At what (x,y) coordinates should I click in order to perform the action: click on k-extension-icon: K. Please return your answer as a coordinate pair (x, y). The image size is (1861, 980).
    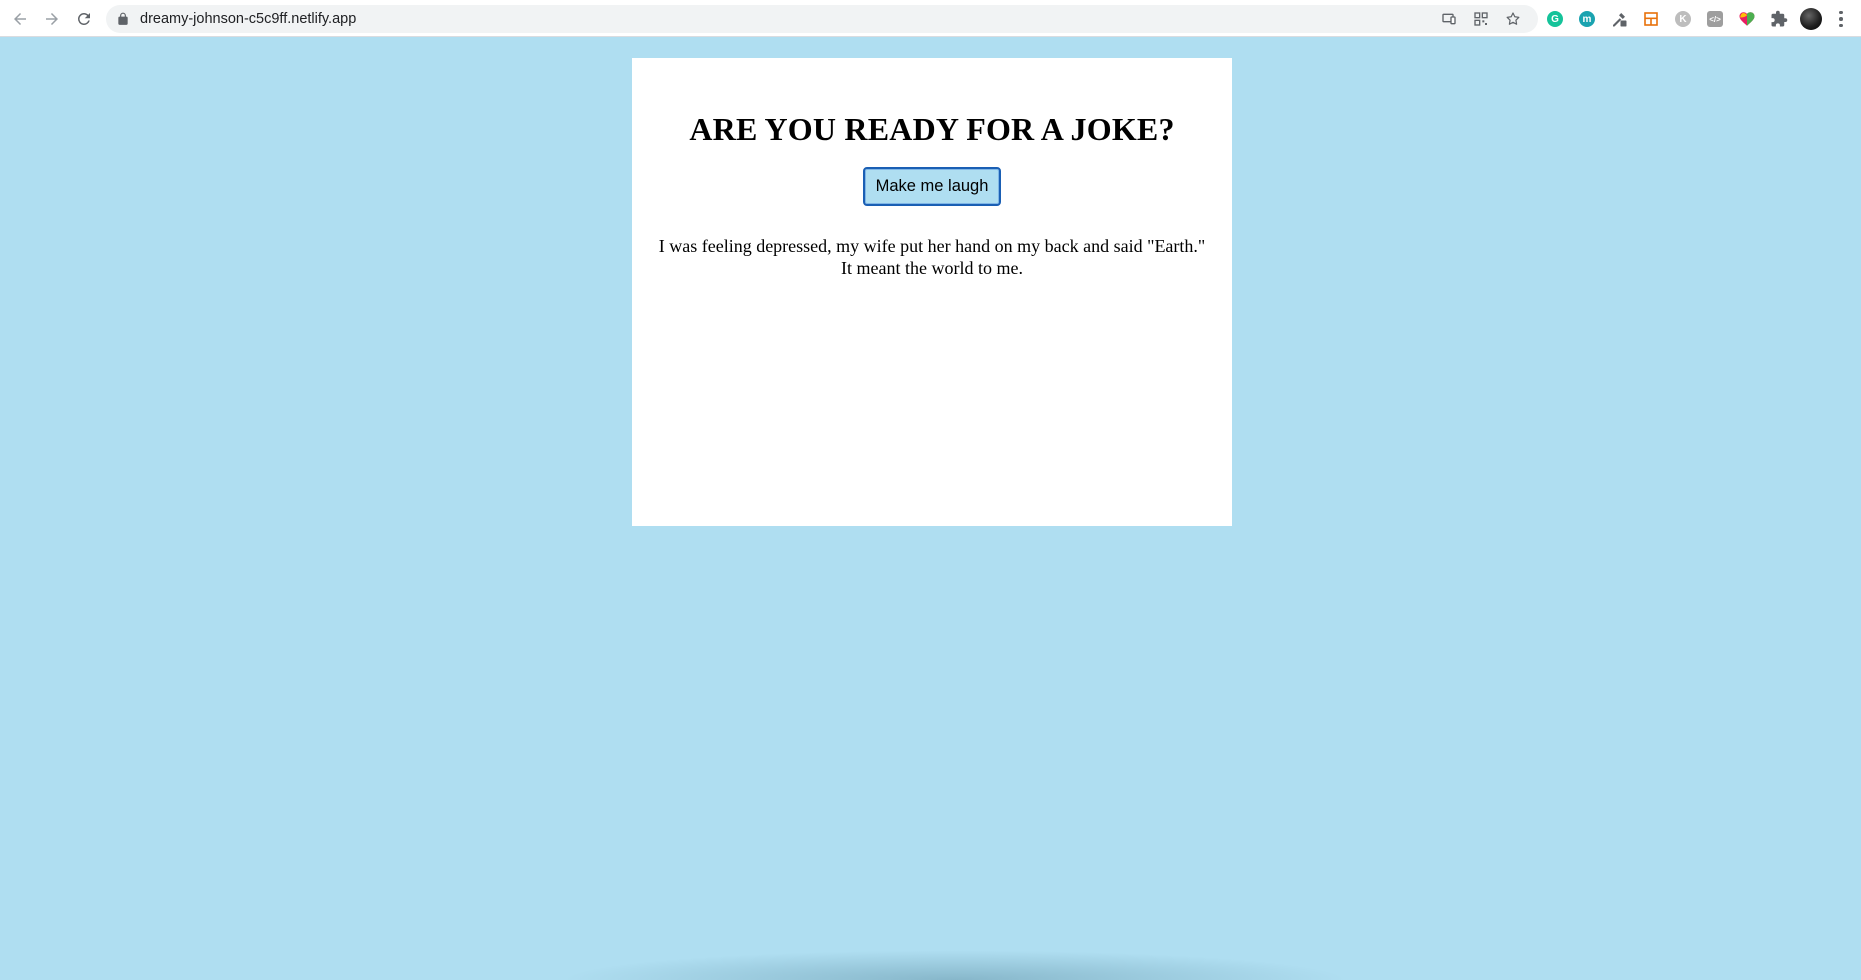
    Looking at the image, I should click on (1683, 19).